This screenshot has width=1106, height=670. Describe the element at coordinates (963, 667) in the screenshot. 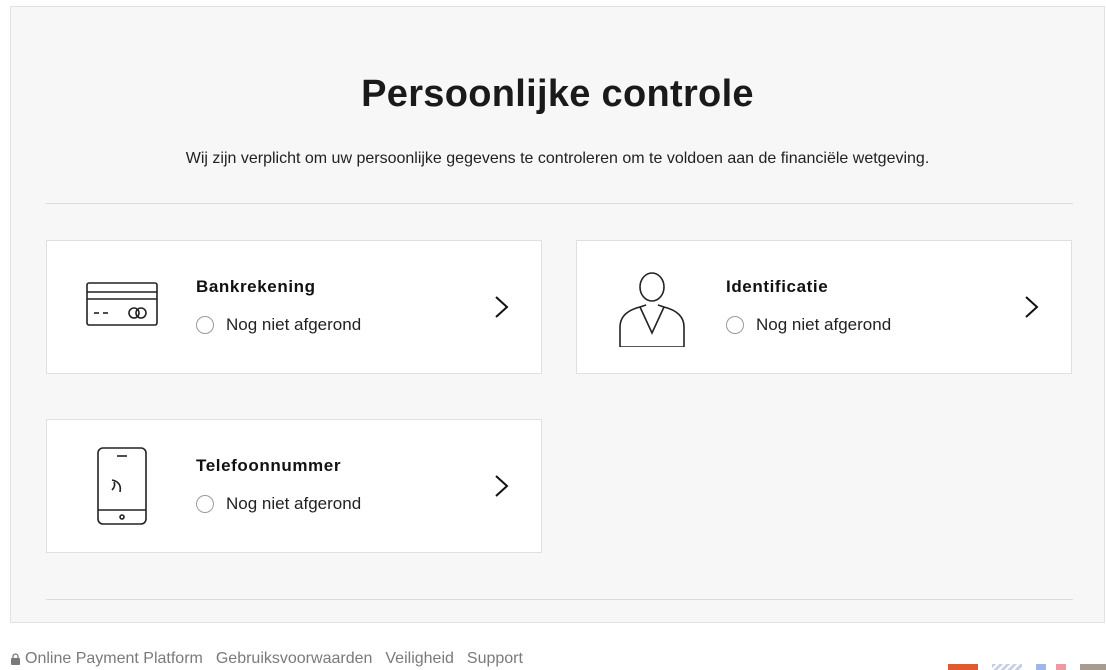

I see `flag-netherlands-icon` at that location.